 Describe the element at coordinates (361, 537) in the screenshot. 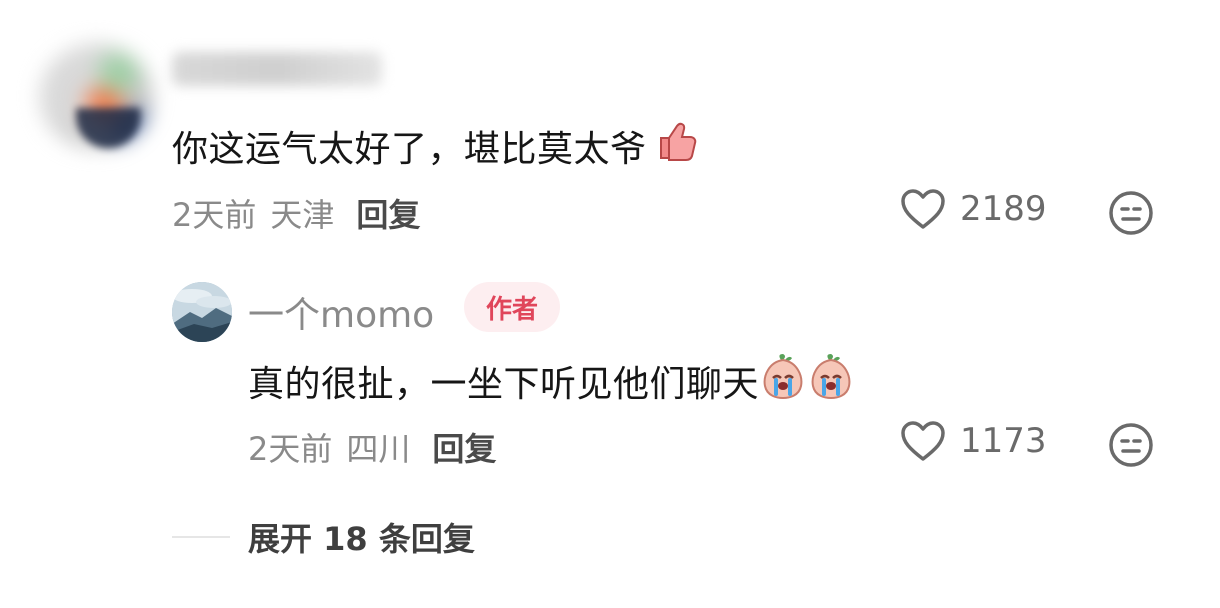

I see `expand-replies-button: 展开 18 条回复` at that location.